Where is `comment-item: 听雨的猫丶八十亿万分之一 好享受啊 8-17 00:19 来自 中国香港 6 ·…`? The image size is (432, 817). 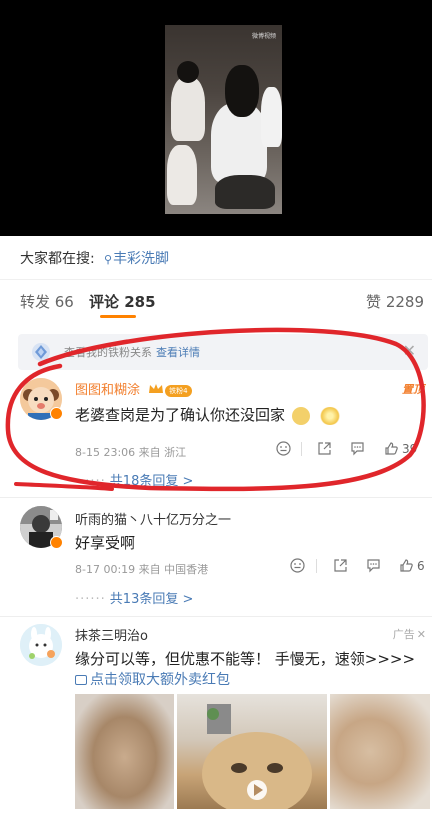 comment-item: 听雨的猫丶八十亿万分之一 好享受啊 8-17 00:19 来自 中国香港 6 ·… is located at coordinates (216, 560).